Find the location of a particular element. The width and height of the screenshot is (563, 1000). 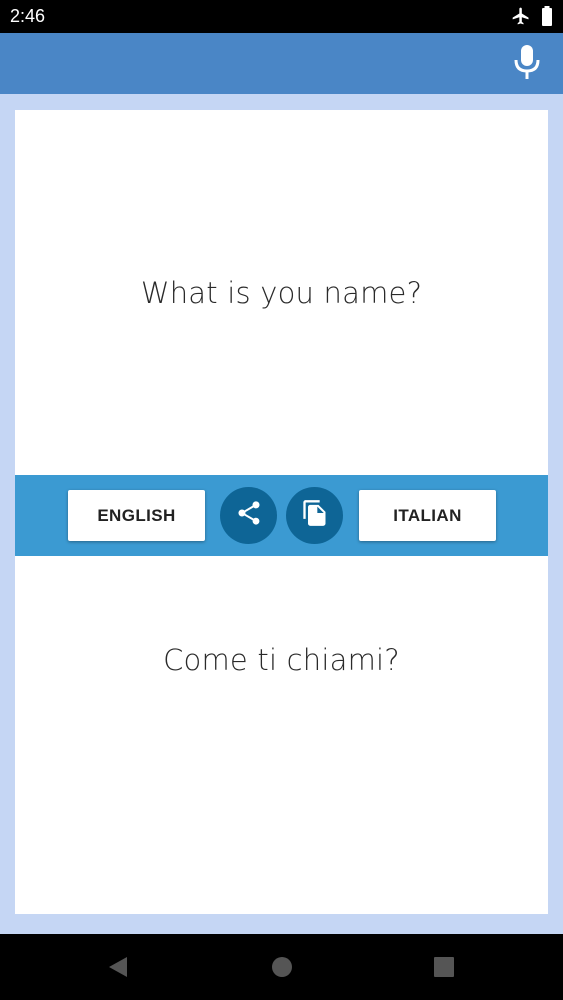

translated-text: Come ti chiami? is located at coordinates (281, 660).